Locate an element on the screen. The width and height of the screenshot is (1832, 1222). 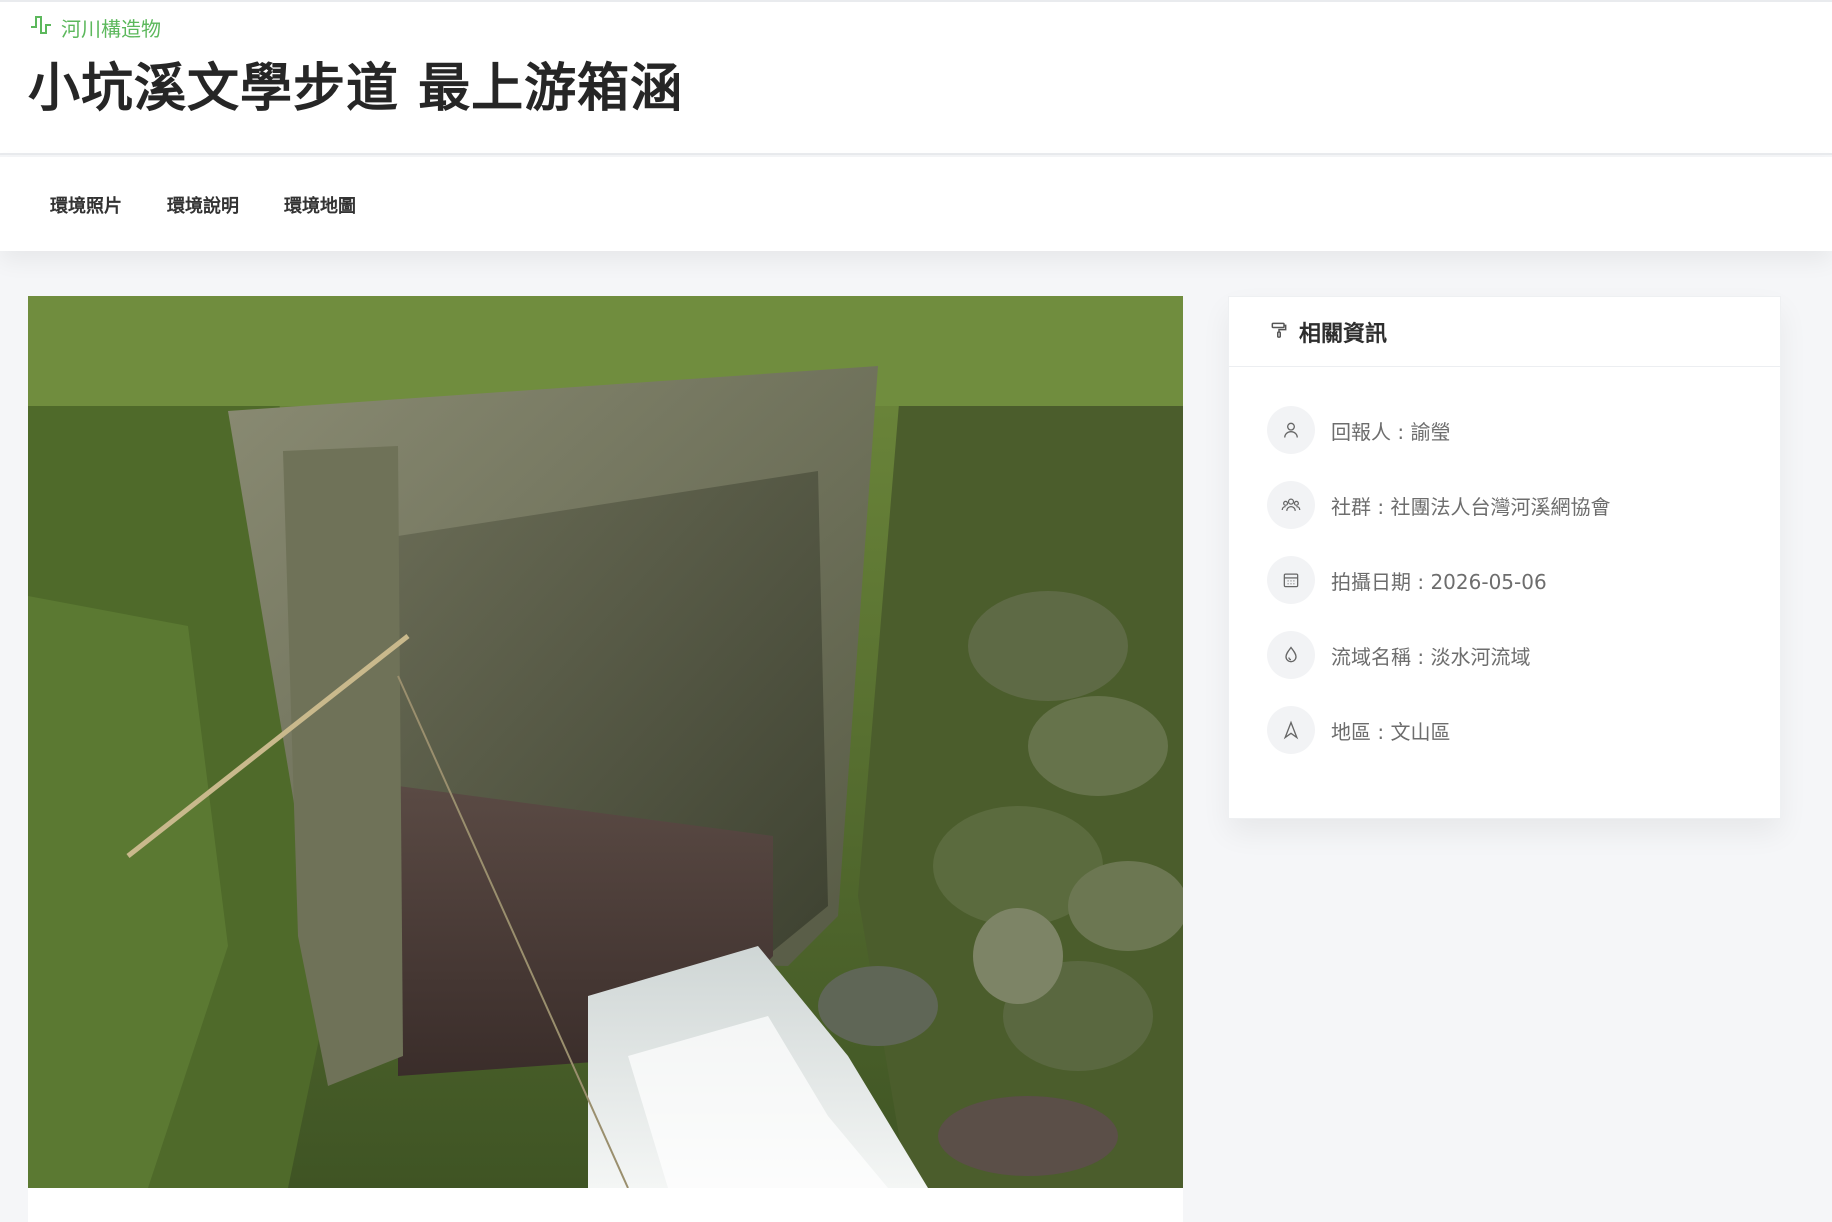
info-item-date: 拍攝日期 : 2026-05-06 is located at coordinates (1438, 580).